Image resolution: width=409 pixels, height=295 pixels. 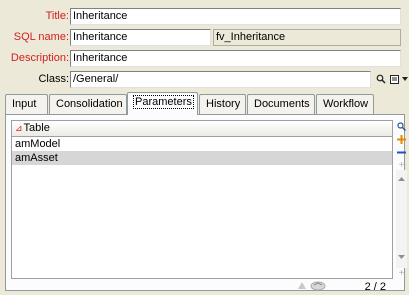 What do you see at coordinates (401, 179) in the screenshot?
I see `scroll-up-icon` at bounding box center [401, 179].